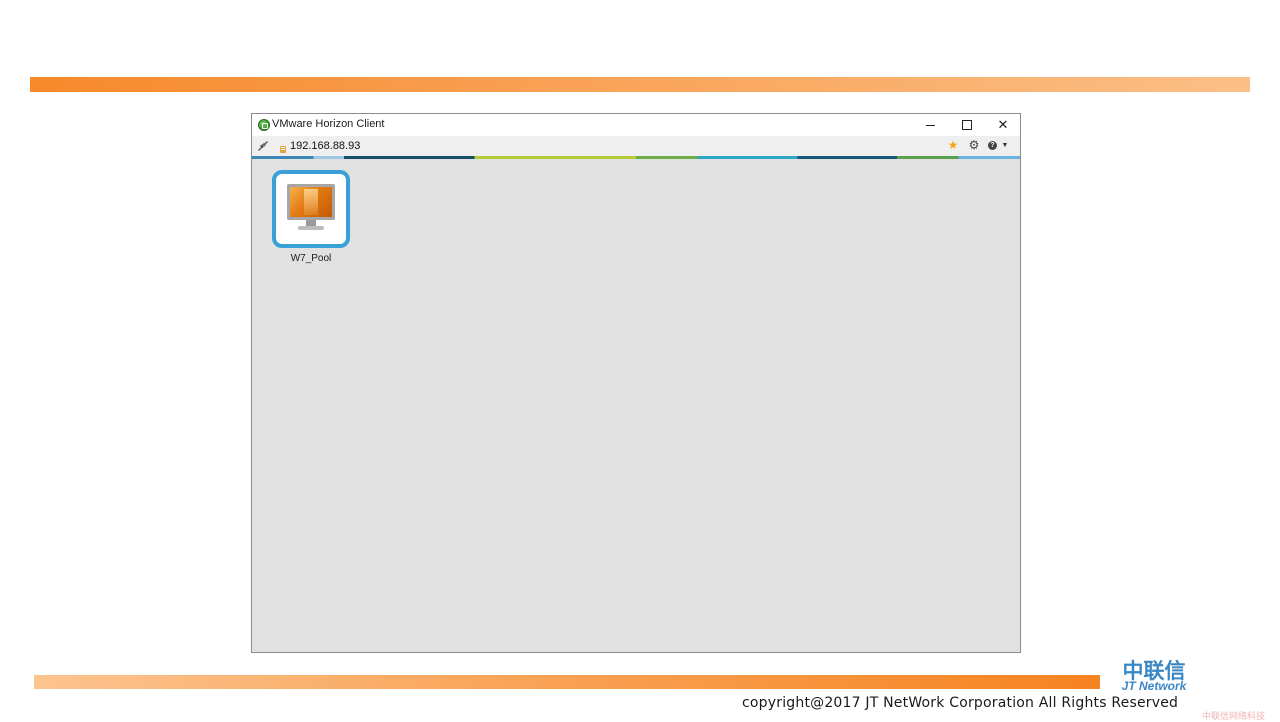  I want to click on bottom-accent-bar, so click(567, 682).